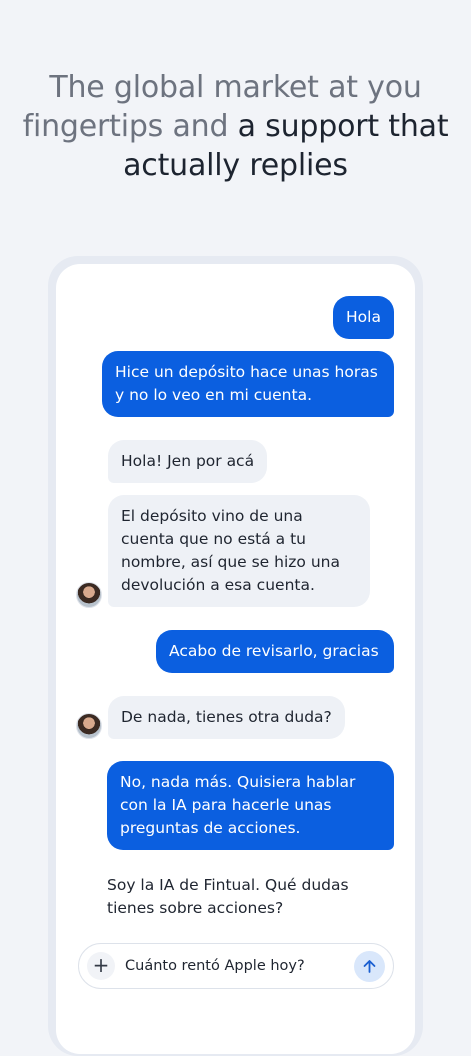  I want to click on plus-icon: +, so click(101, 966).